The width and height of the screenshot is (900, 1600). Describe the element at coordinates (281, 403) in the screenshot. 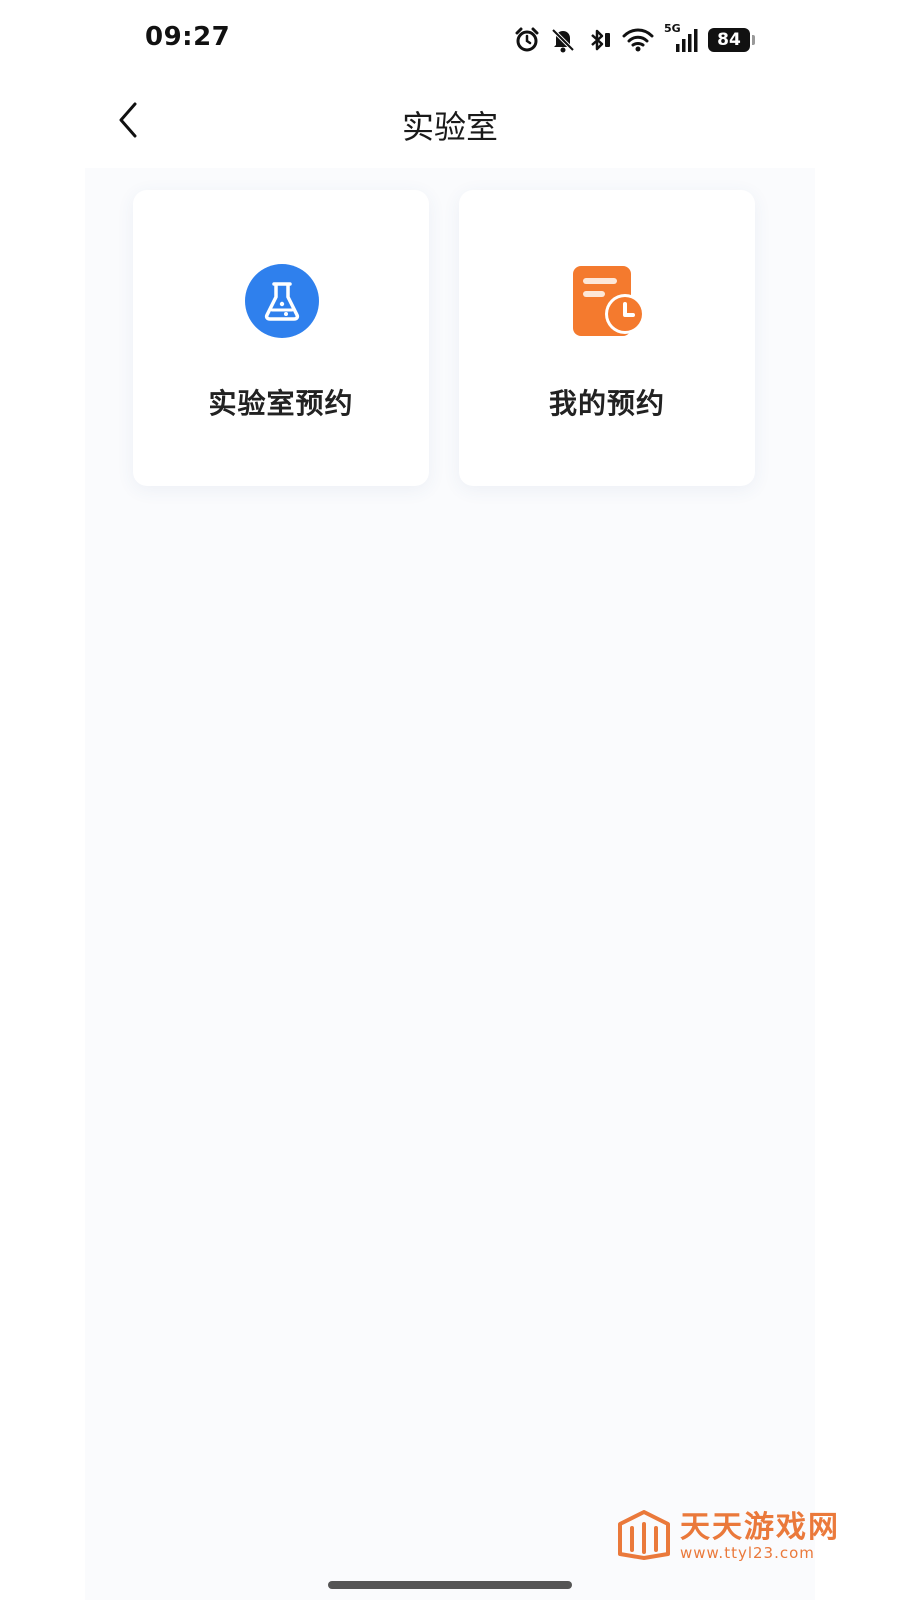

I see `lab-booking-label: 实验室预约` at that location.